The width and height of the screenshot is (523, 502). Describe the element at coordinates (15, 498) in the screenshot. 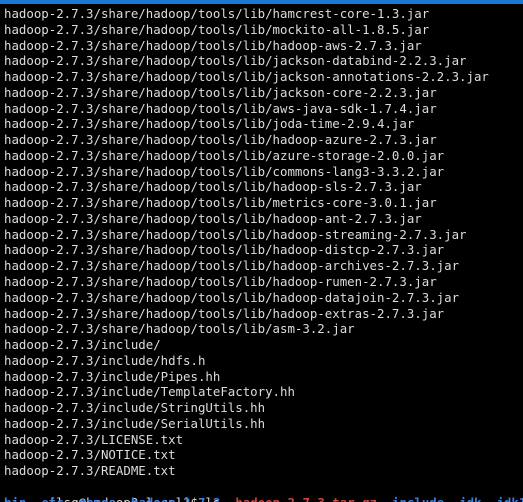

I see `ls-entry-directory: bin` at that location.